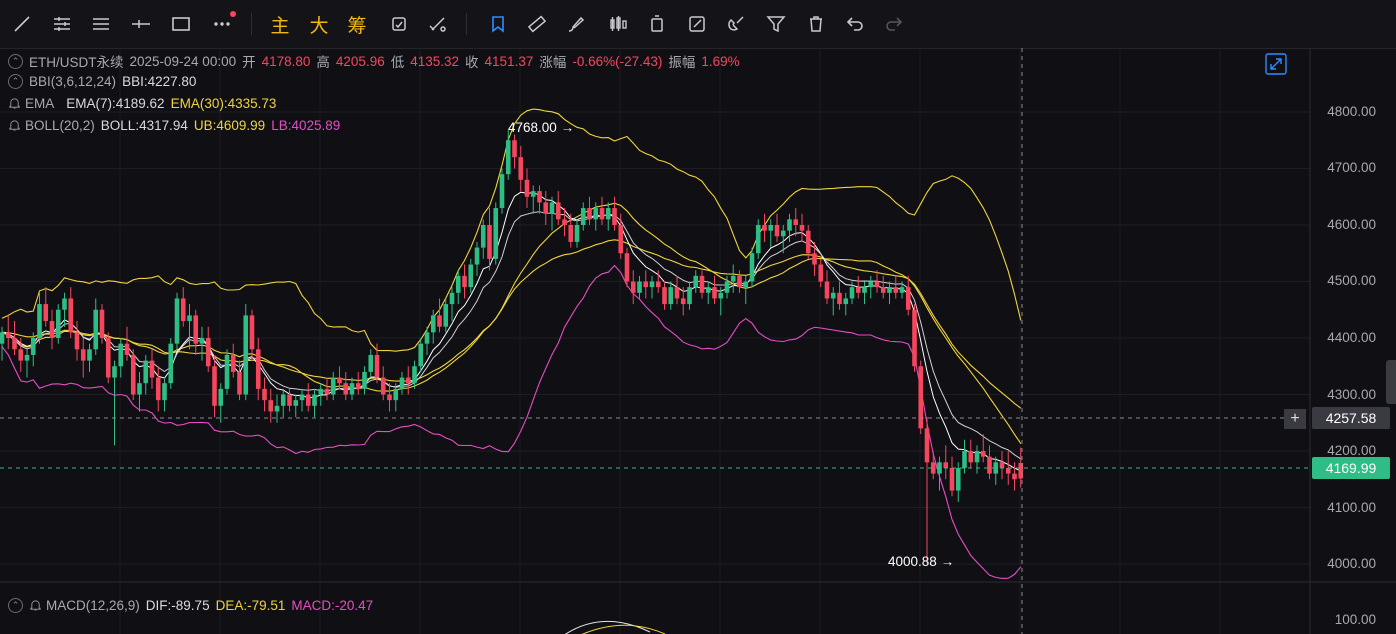 The width and height of the screenshot is (1396, 634). Describe the element at coordinates (22, 24) in the screenshot. I see `line-tool-icon` at that location.